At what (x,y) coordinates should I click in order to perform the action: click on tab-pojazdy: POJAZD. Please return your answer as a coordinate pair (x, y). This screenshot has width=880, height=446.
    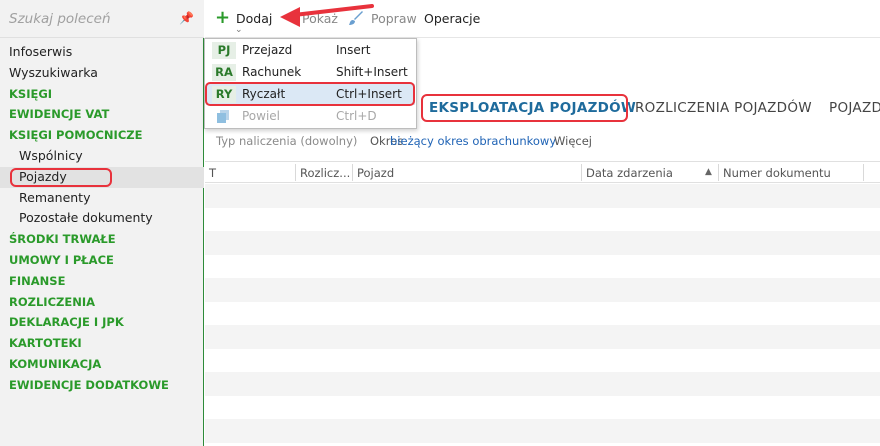
    Looking at the image, I should click on (854, 108).